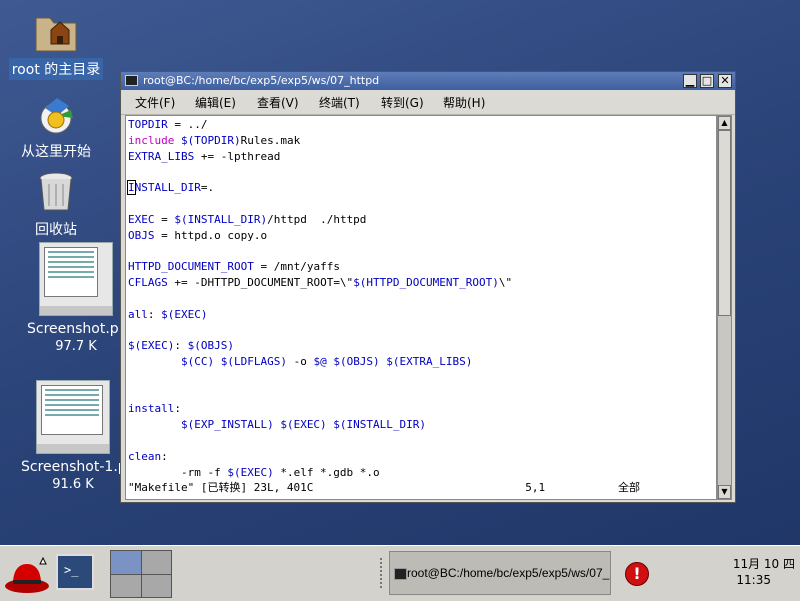  What do you see at coordinates (393, 361) in the screenshot?
I see `code-token: $@ $(OBJS) $(EXTRA_LIBS)` at bounding box center [393, 361].